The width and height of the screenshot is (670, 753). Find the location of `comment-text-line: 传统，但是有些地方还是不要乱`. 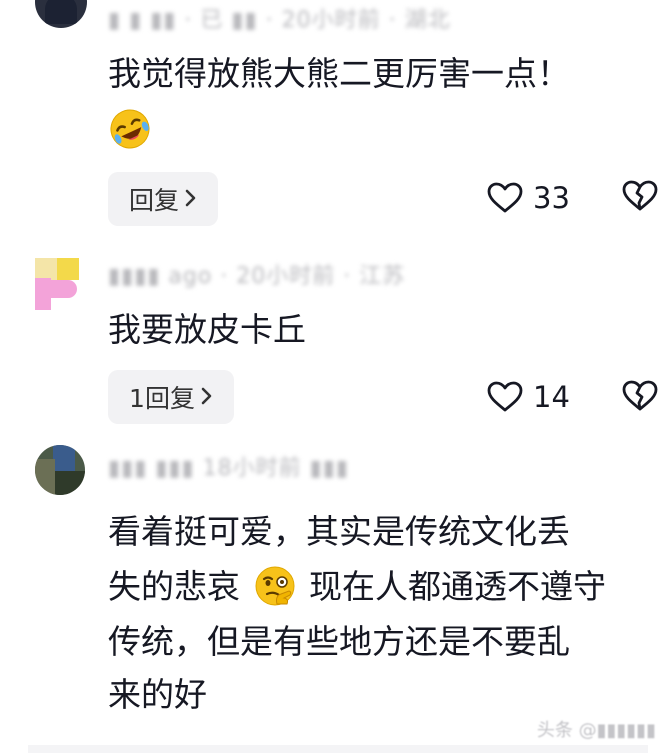

comment-text-line: 传统，但是有些地方还是不要乱 is located at coordinates (339, 641).